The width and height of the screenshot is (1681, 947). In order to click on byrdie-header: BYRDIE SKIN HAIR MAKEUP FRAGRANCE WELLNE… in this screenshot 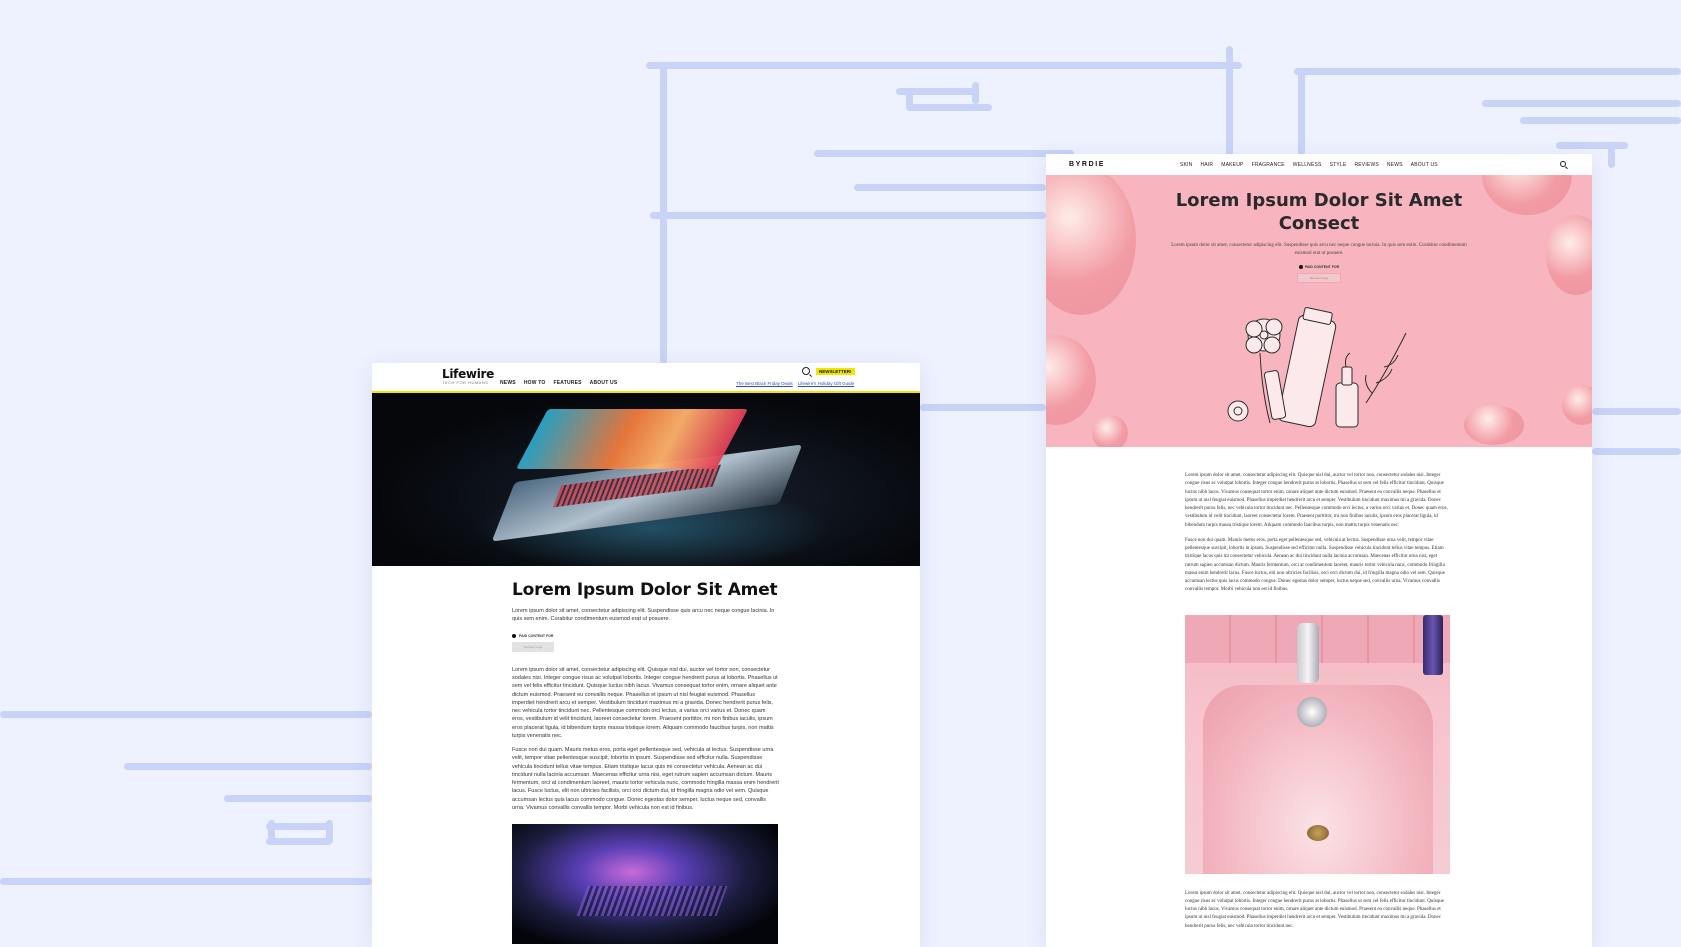, I will do `click(1319, 164)`.